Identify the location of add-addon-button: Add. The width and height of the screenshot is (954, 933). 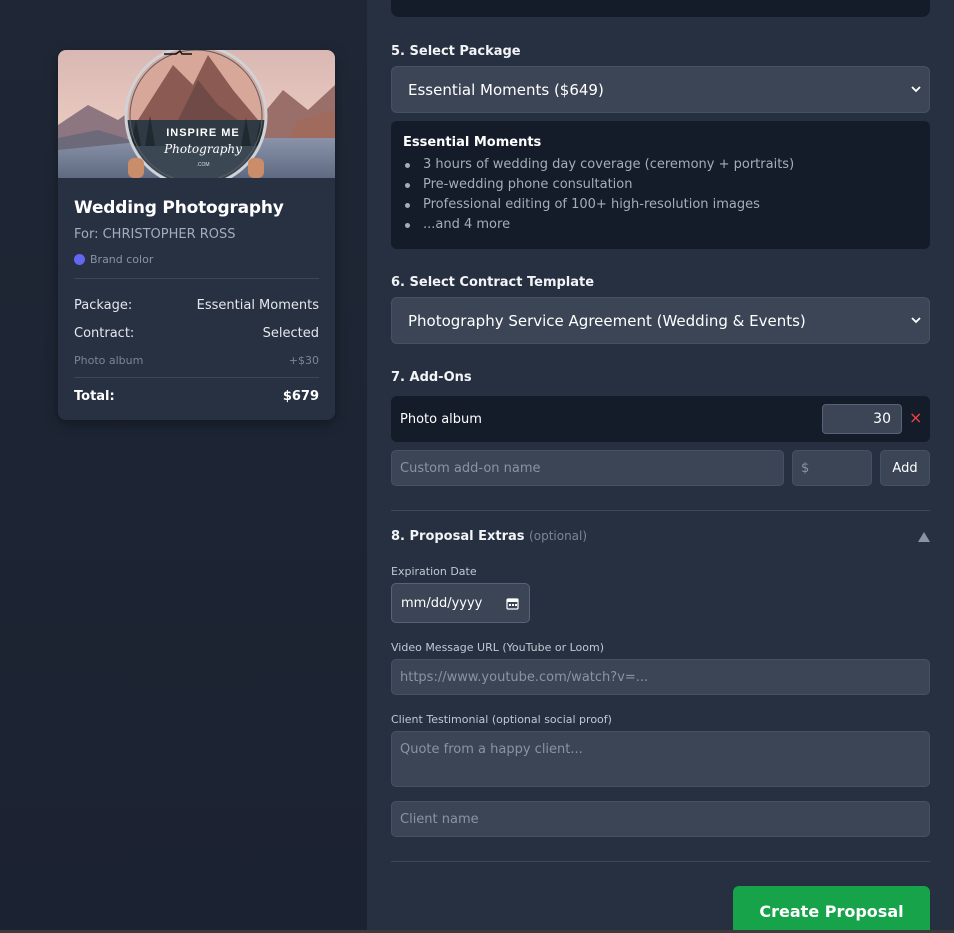
(905, 468).